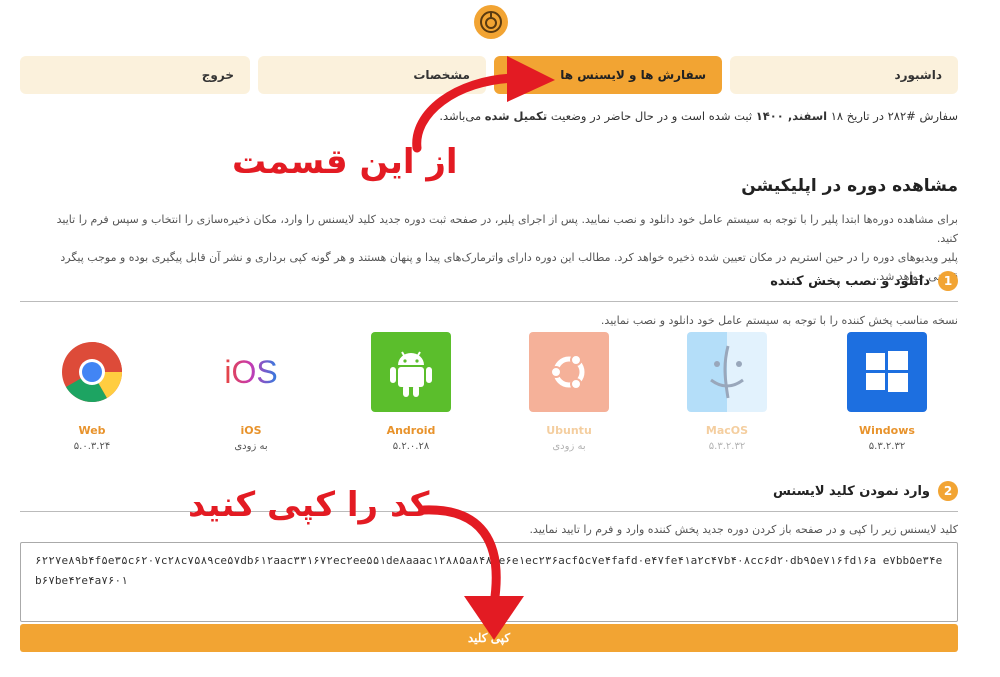  I want to click on finder-icon, so click(727, 372).